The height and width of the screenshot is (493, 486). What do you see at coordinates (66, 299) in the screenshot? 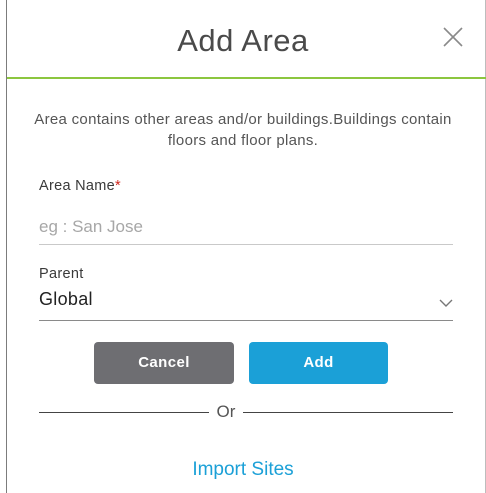
I see `parent-select-value: Global` at bounding box center [66, 299].